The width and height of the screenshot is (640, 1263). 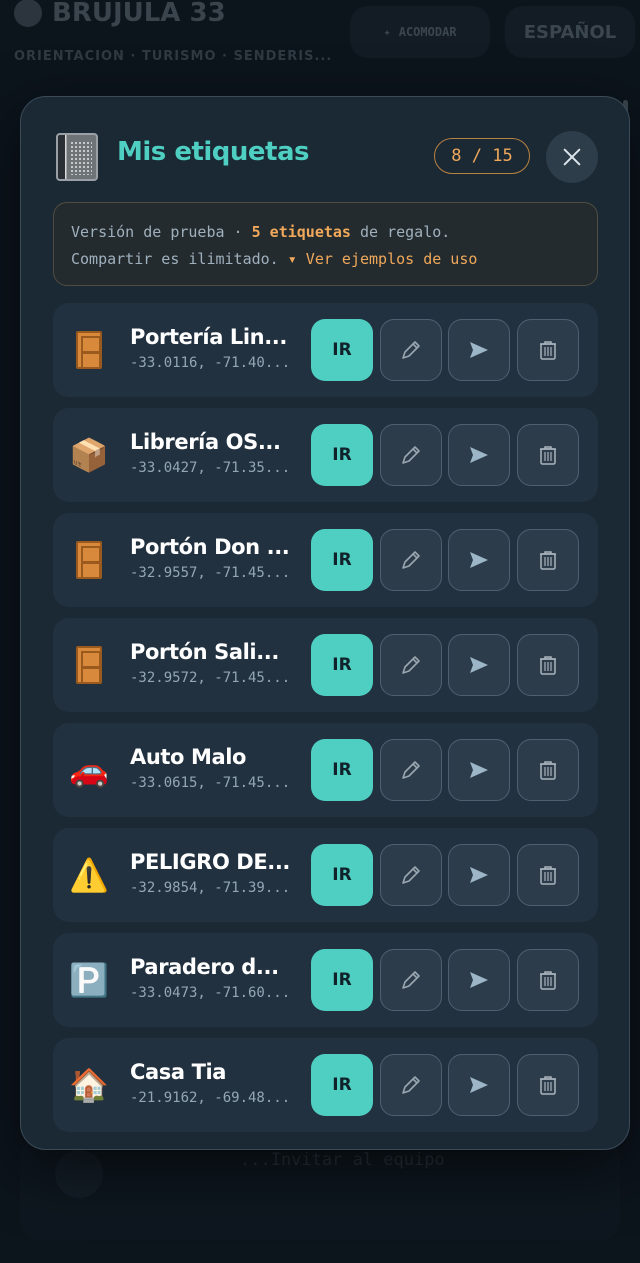 I want to click on label-name: Casa Tia, so click(x=178, y=1072).